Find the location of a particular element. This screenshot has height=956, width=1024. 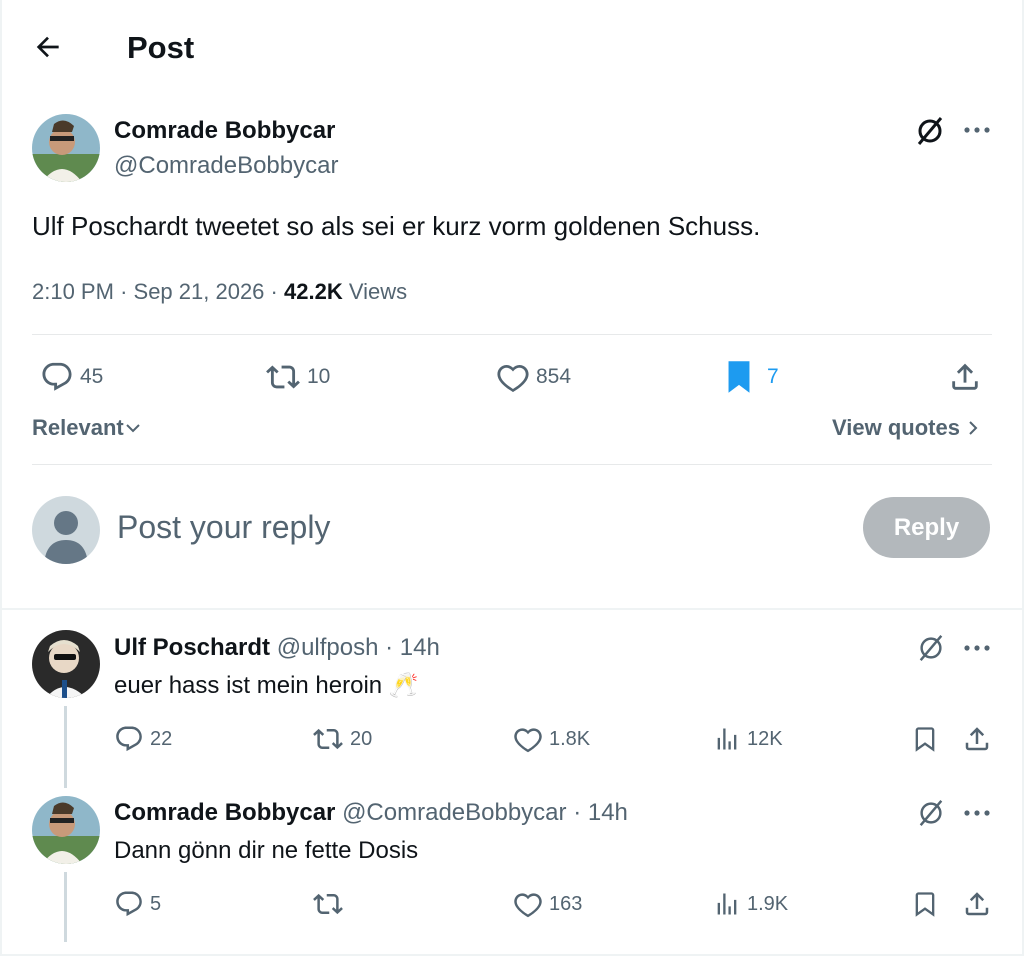

views-count: 12K is located at coordinates (765, 738).